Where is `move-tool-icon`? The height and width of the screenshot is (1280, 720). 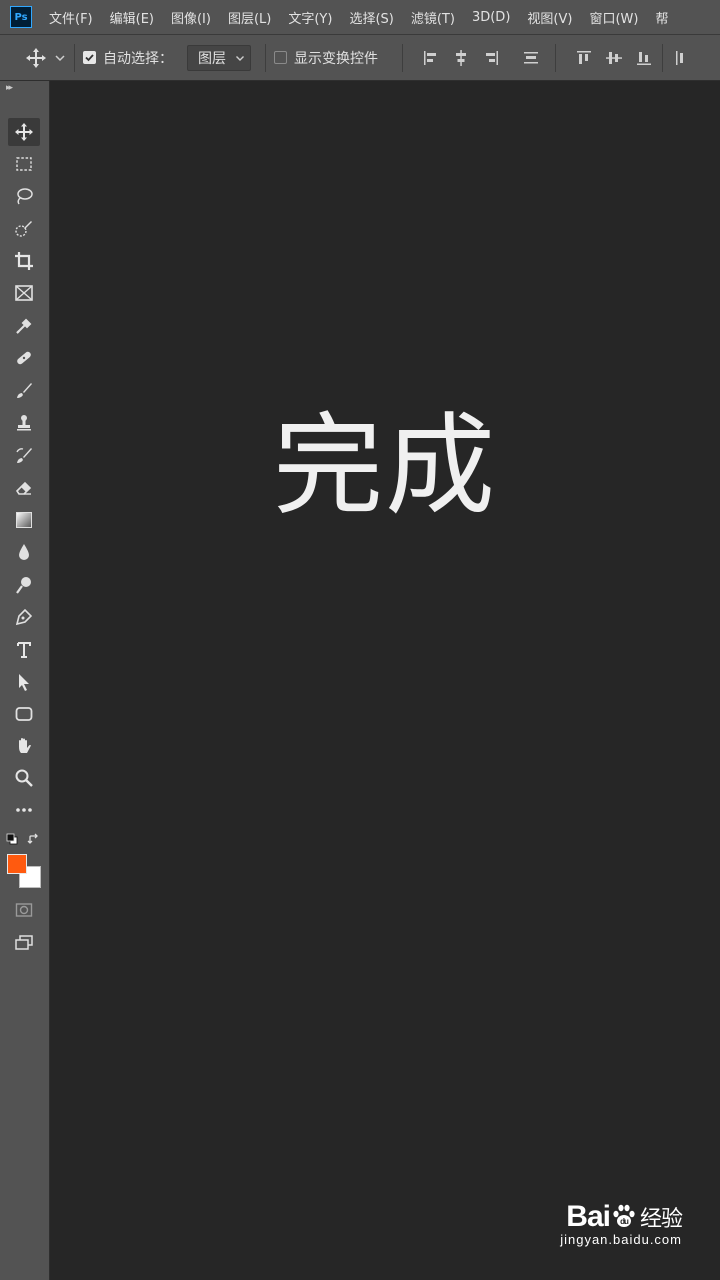 move-tool-icon is located at coordinates (36, 58).